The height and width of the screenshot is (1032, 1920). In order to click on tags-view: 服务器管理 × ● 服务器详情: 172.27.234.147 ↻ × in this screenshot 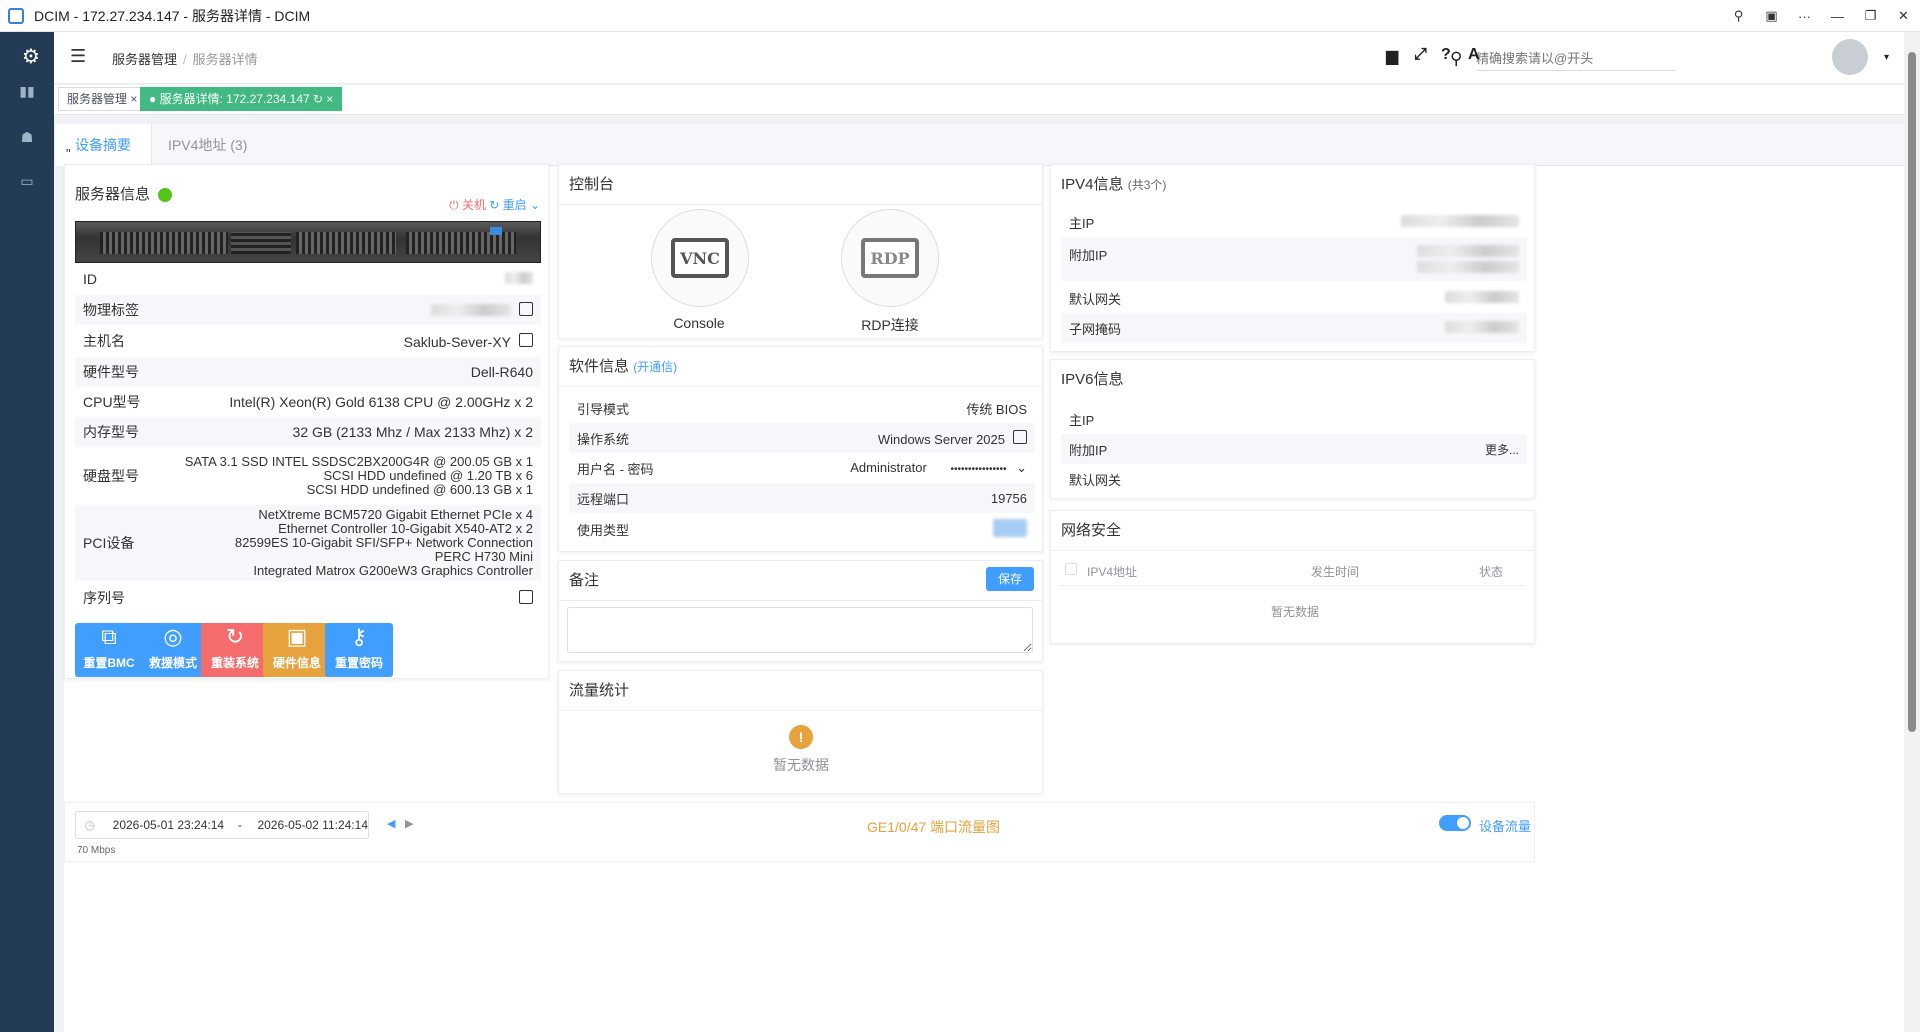, I will do `click(979, 100)`.